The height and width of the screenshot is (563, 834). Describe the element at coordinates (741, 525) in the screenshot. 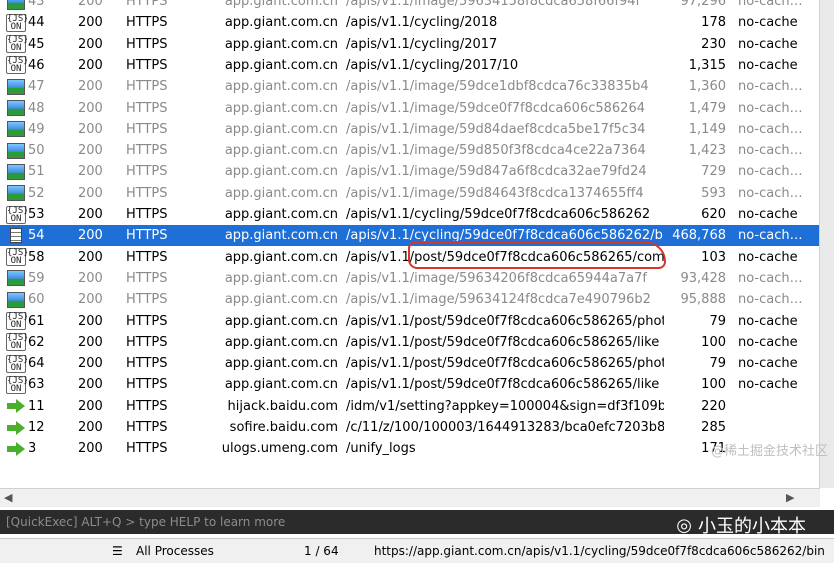

I see `watermark: ◎ 小玉的小本本` at that location.